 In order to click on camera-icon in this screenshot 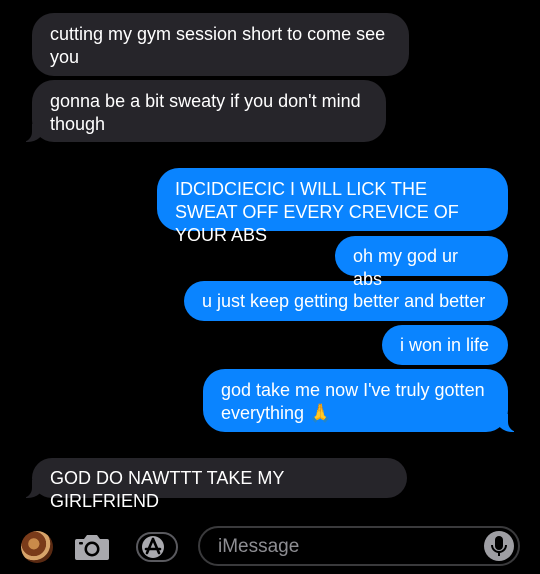, I will do `click(92, 547)`.